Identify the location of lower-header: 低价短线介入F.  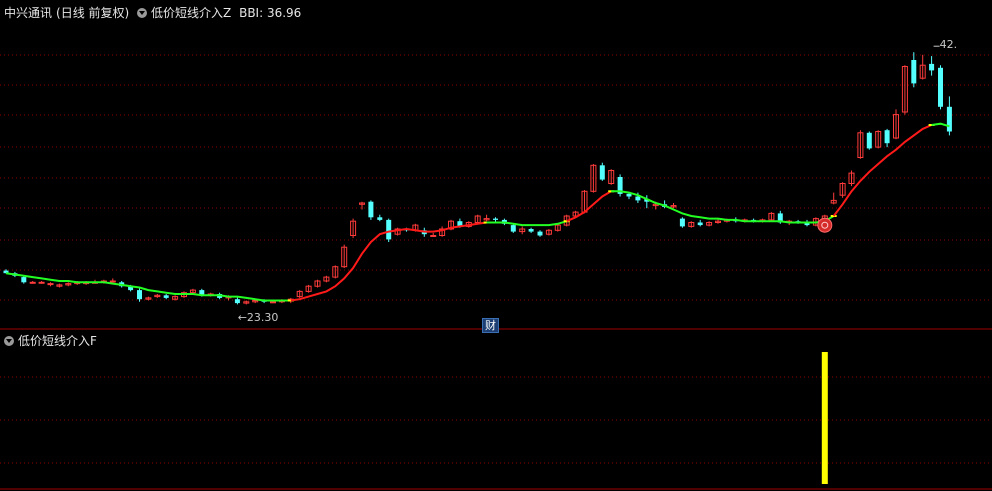
(52, 341).